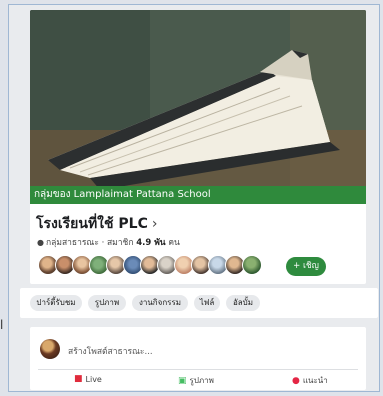 This screenshot has width=383, height=396. I want to click on group-name: โรงเรียนที่ใช้ PLC, so click(92, 224).